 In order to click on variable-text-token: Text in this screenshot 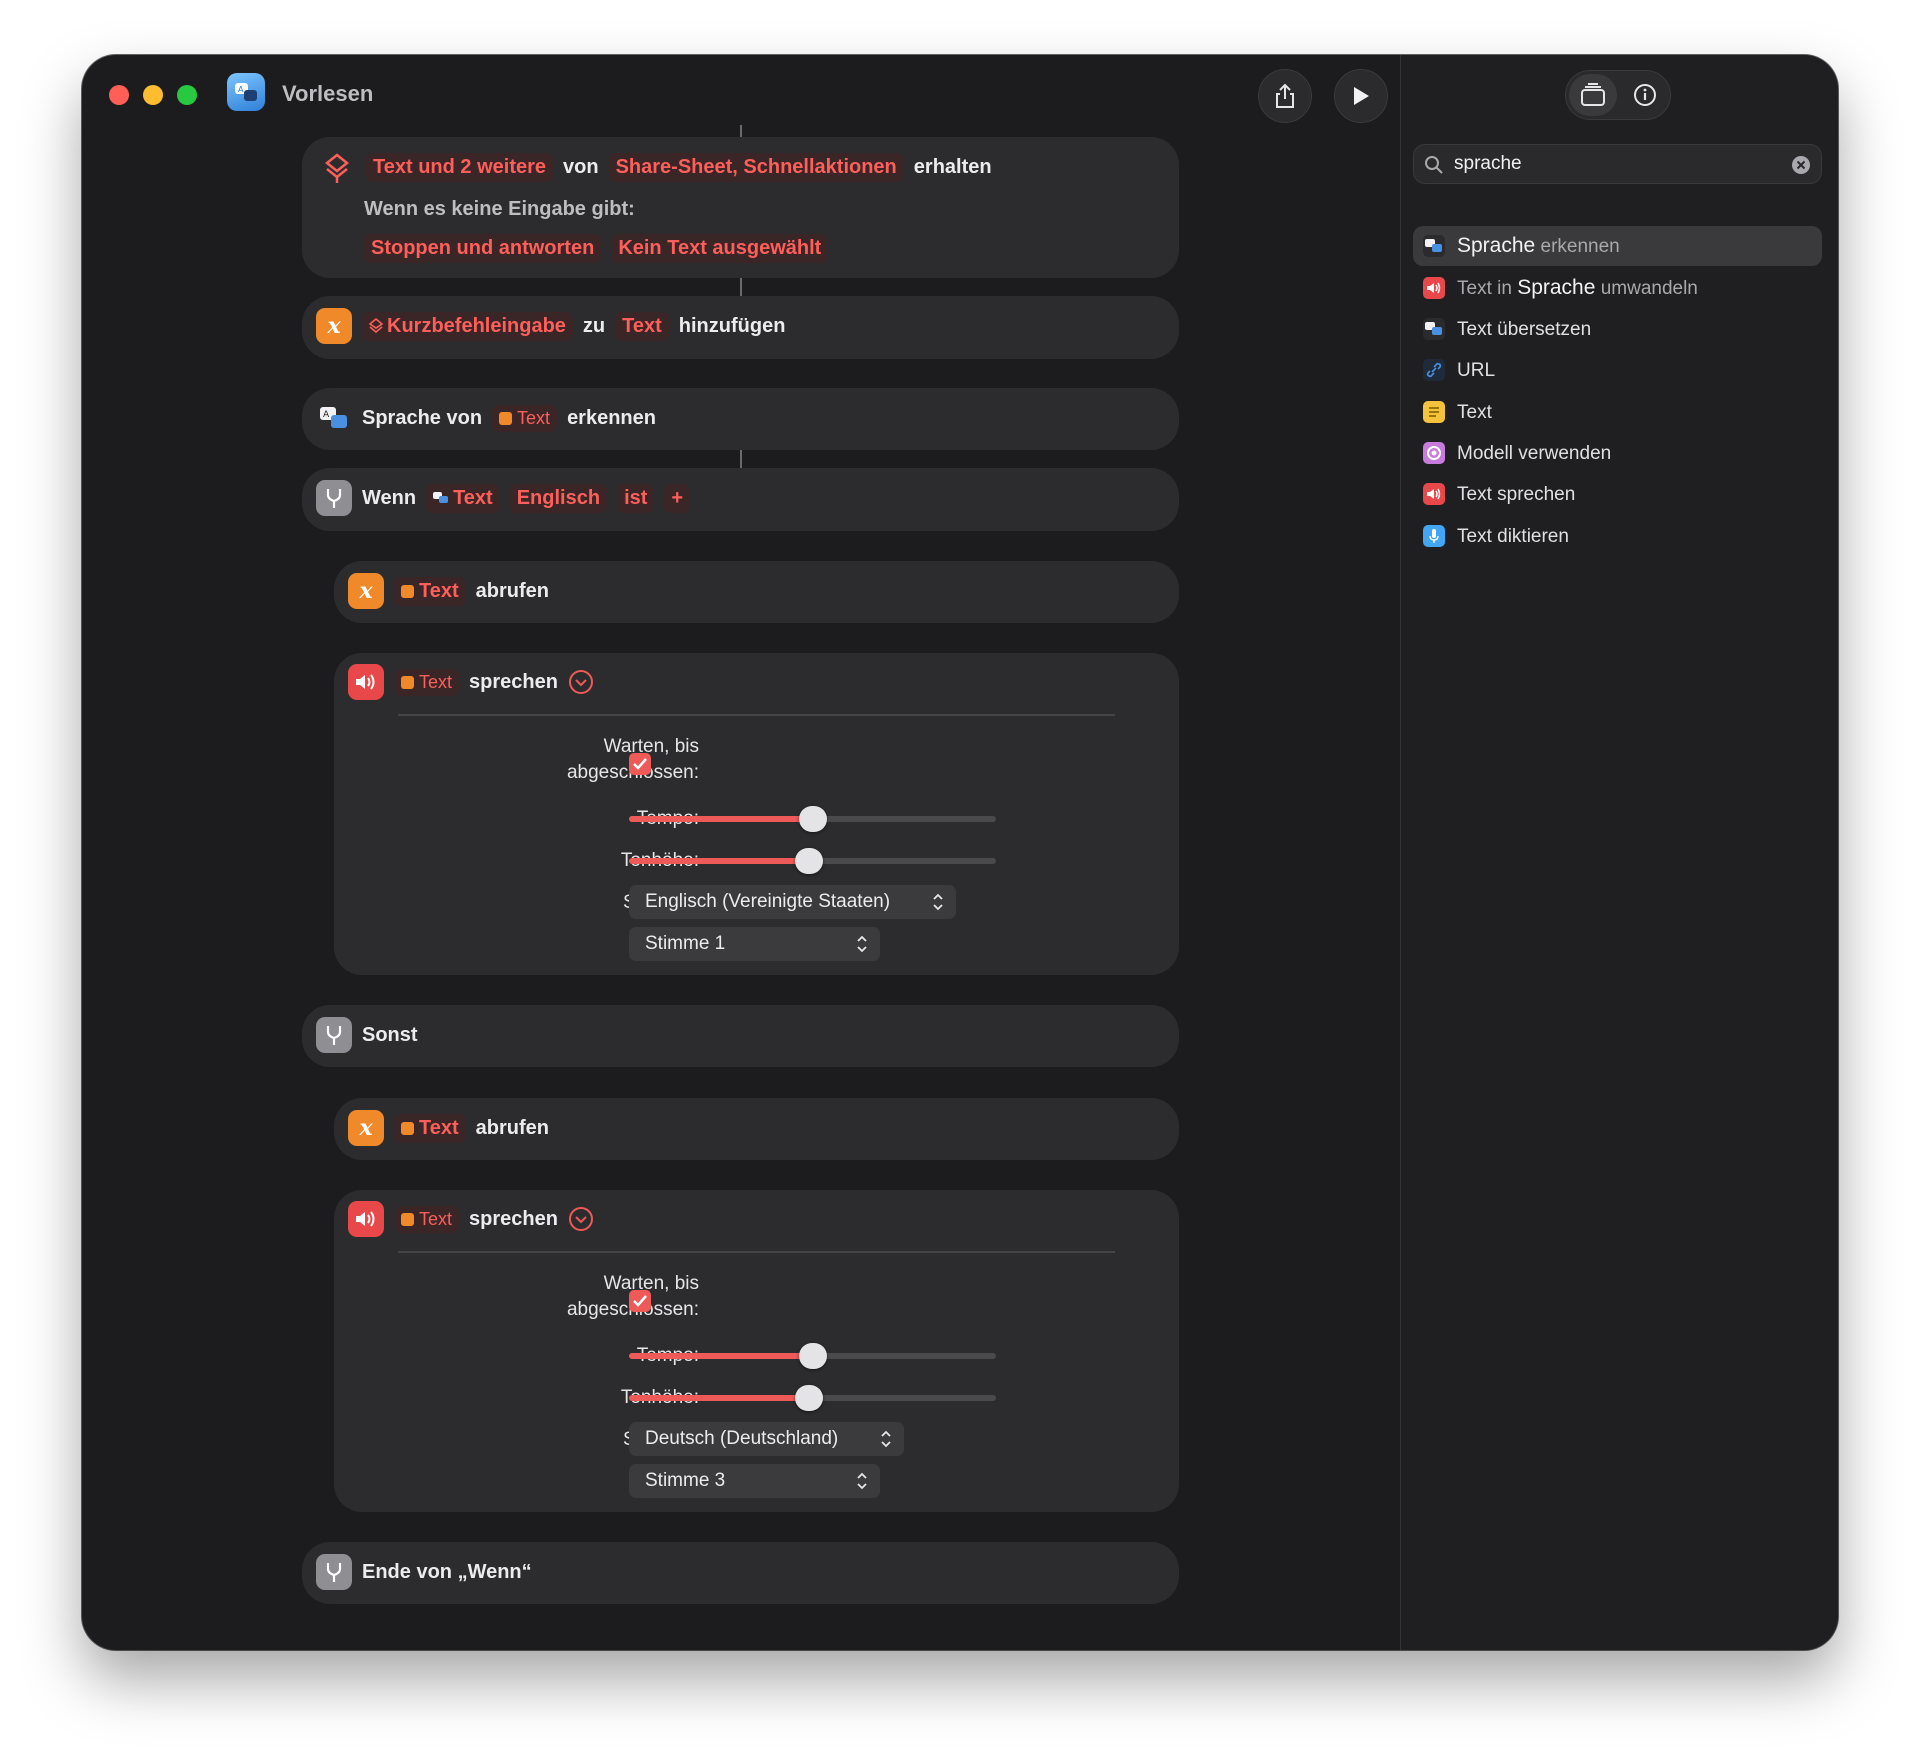, I will do `click(642, 326)`.